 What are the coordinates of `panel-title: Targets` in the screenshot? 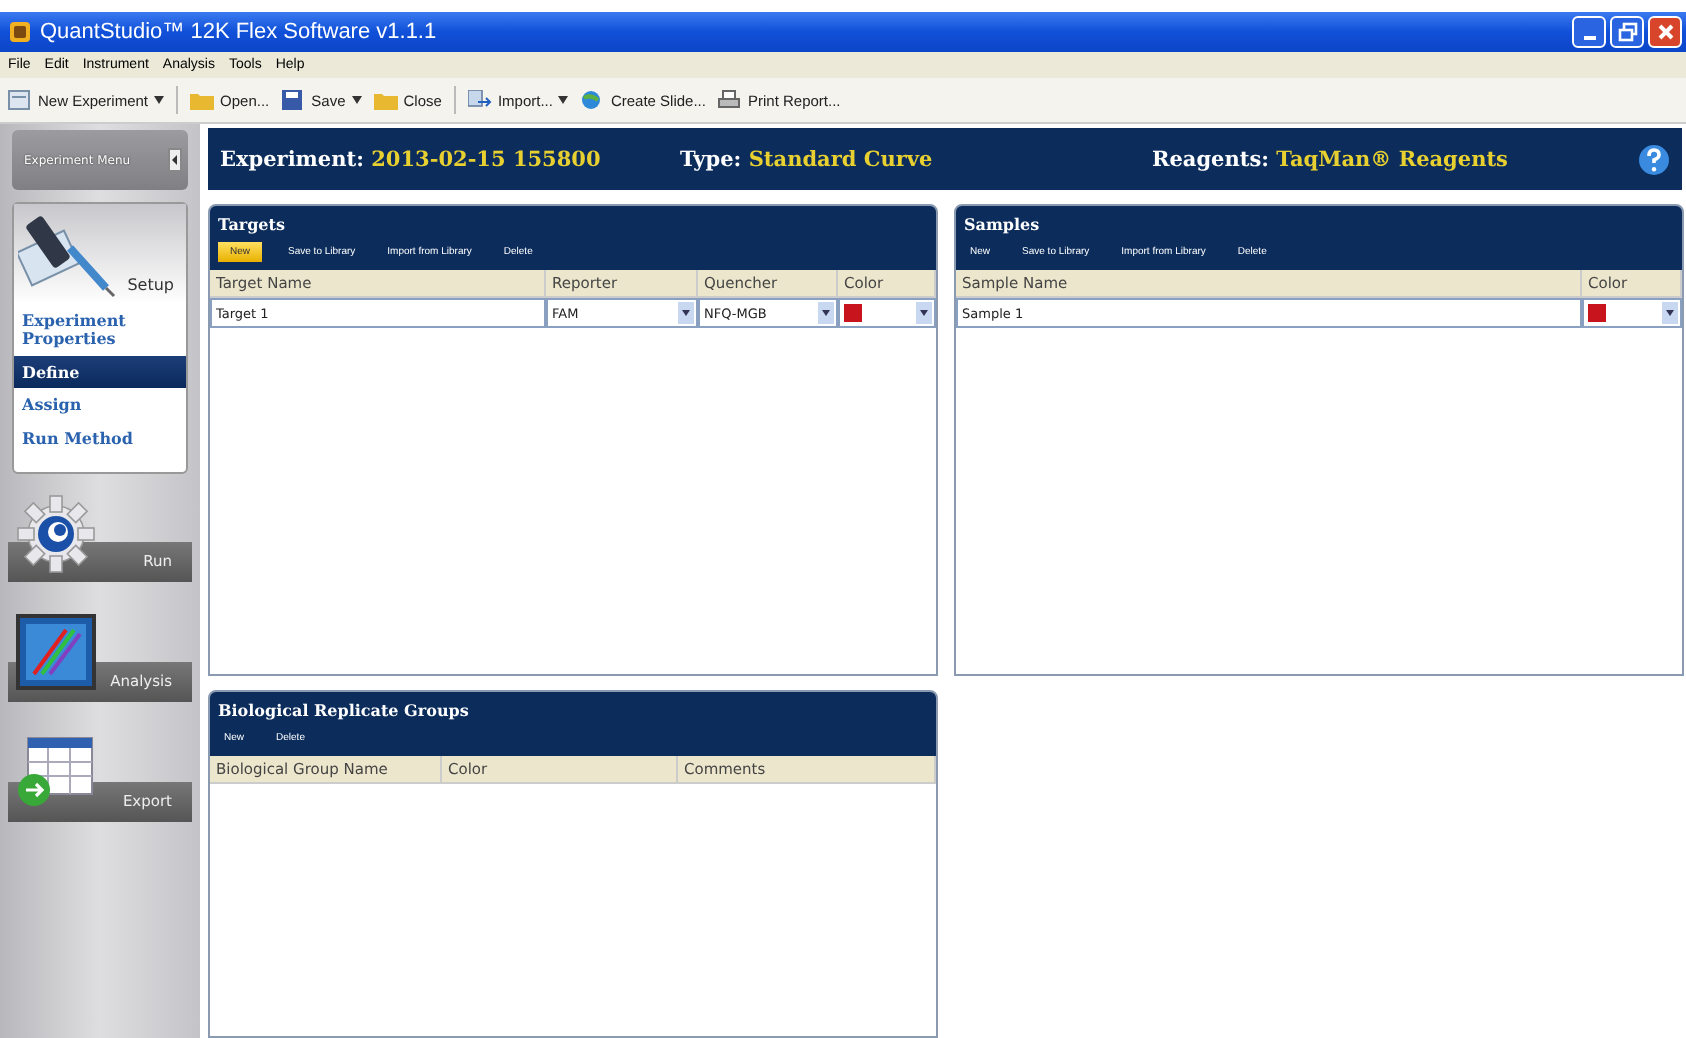 It's located at (251, 225).